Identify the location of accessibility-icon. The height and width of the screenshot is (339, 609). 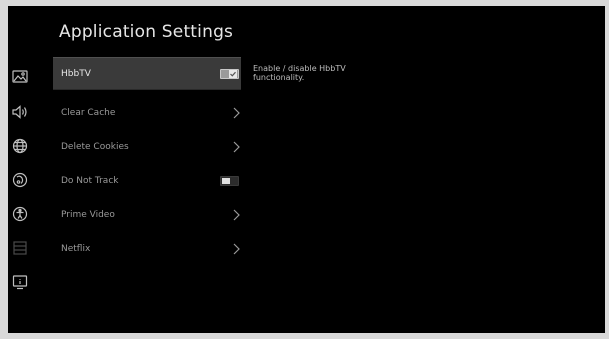
(20, 180).